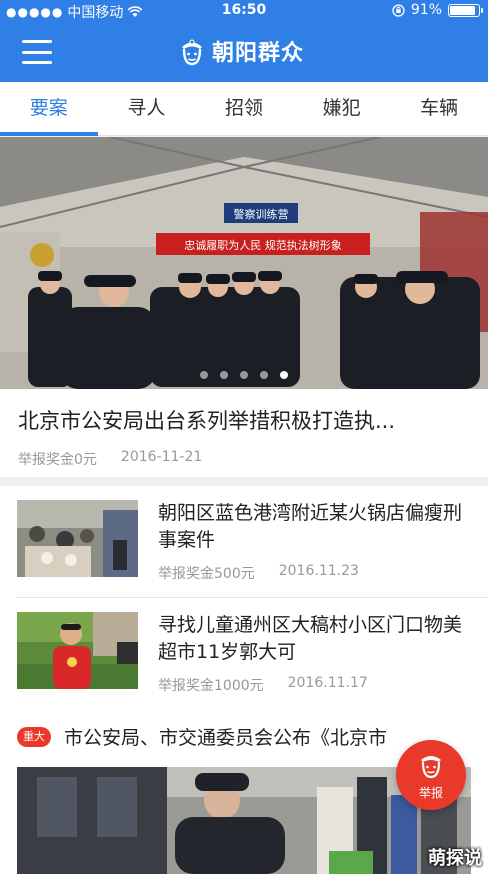 This screenshot has height=874, width=488. What do you see at coordinates (147, 108) in the screenshot?
I see `tab-missing-persons: 寻人` at bounding box center [147, 108].